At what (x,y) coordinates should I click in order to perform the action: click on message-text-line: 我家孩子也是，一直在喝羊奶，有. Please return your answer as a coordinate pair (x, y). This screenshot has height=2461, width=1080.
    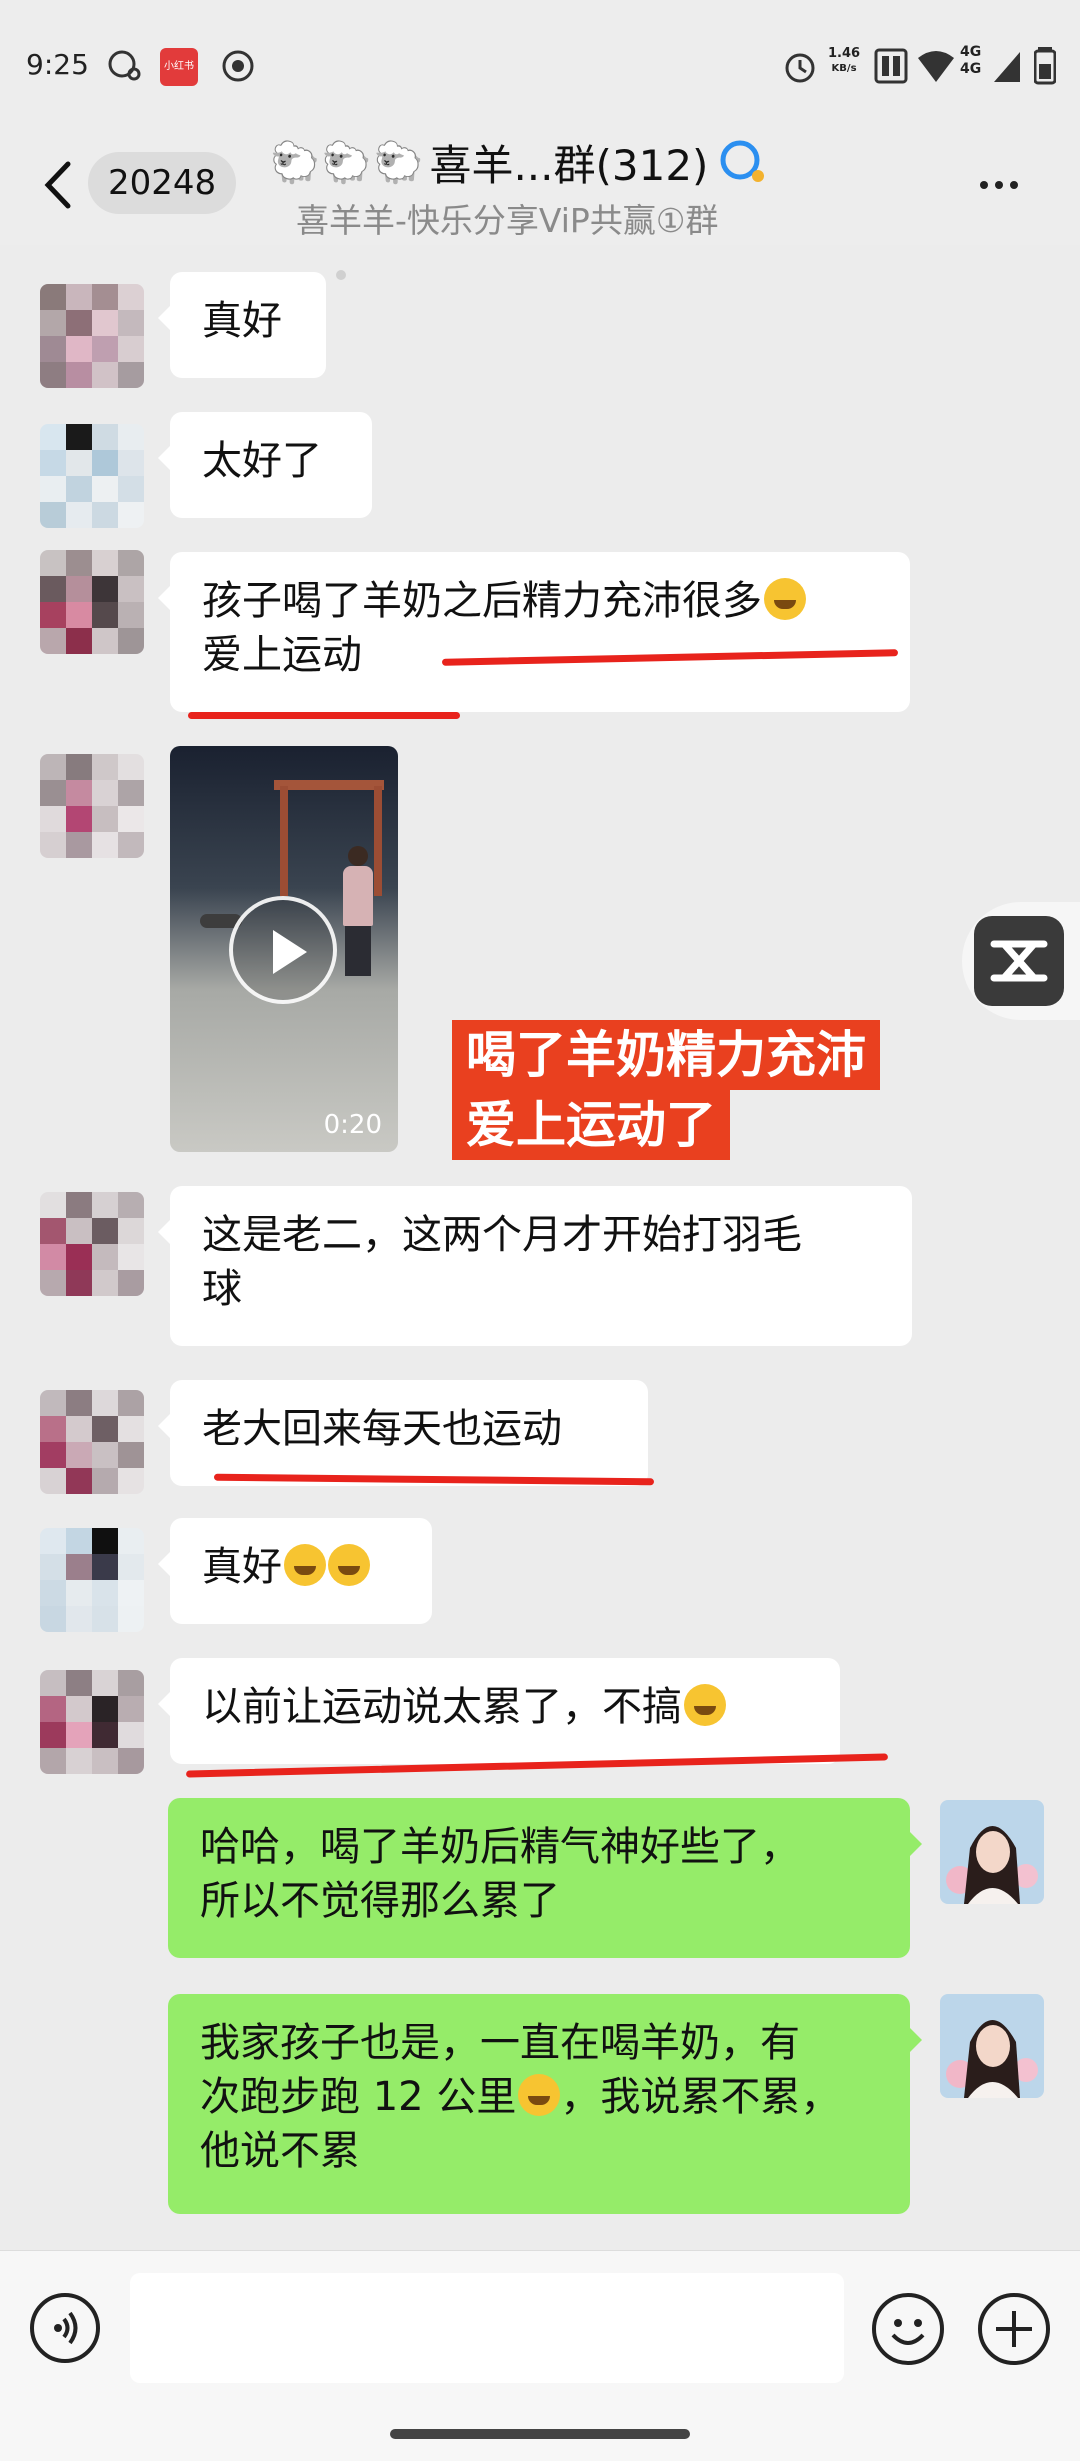
    Looking at the image, I should click on (500, 2043).